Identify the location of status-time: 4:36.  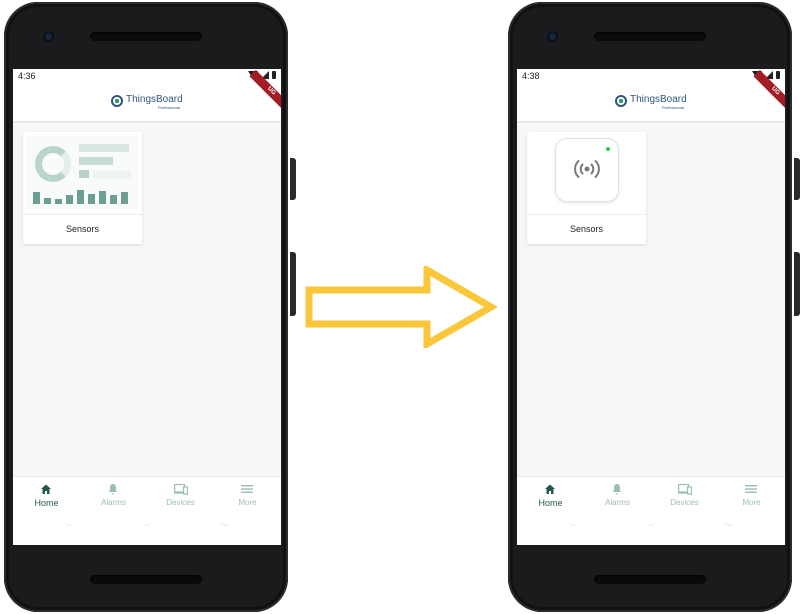
(27, 76).